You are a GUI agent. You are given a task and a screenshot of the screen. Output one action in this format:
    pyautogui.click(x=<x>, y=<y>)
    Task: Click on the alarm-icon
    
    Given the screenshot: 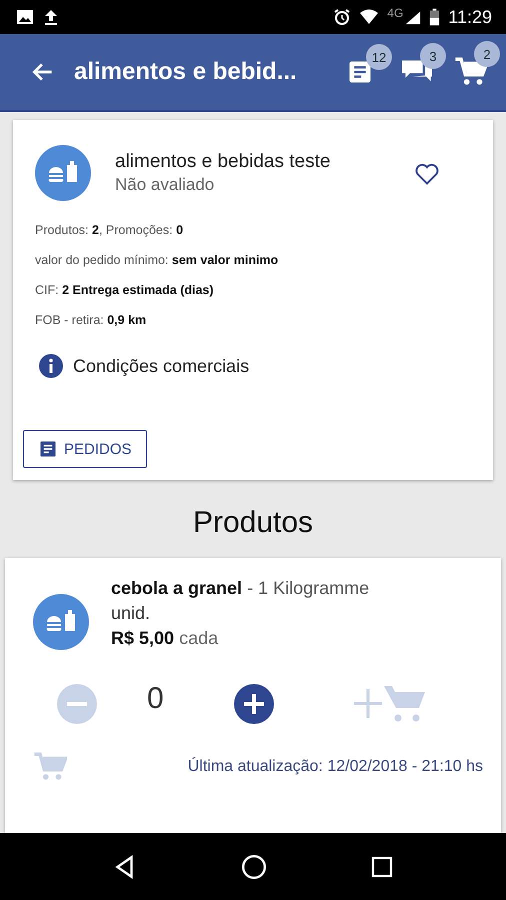 What is the action you would take?
    pyautogui.click(x=342, y=17)
    